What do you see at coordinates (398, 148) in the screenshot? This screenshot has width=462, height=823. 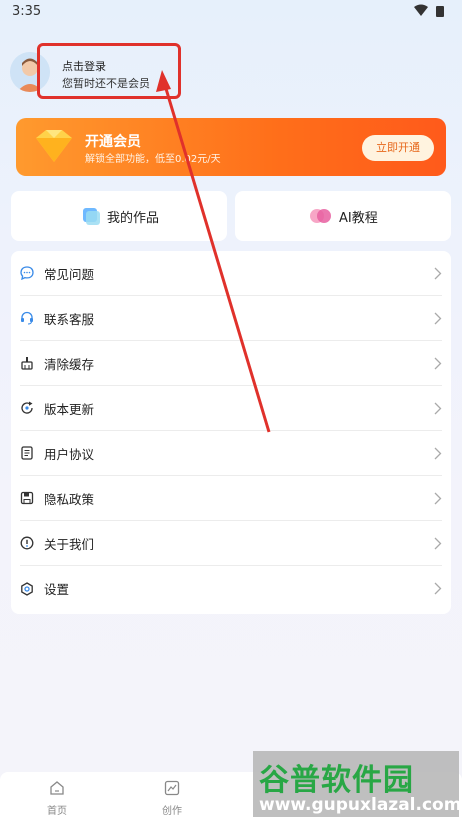 I see `open-vip-button: 立即开通` at bounding box center [398, 148].